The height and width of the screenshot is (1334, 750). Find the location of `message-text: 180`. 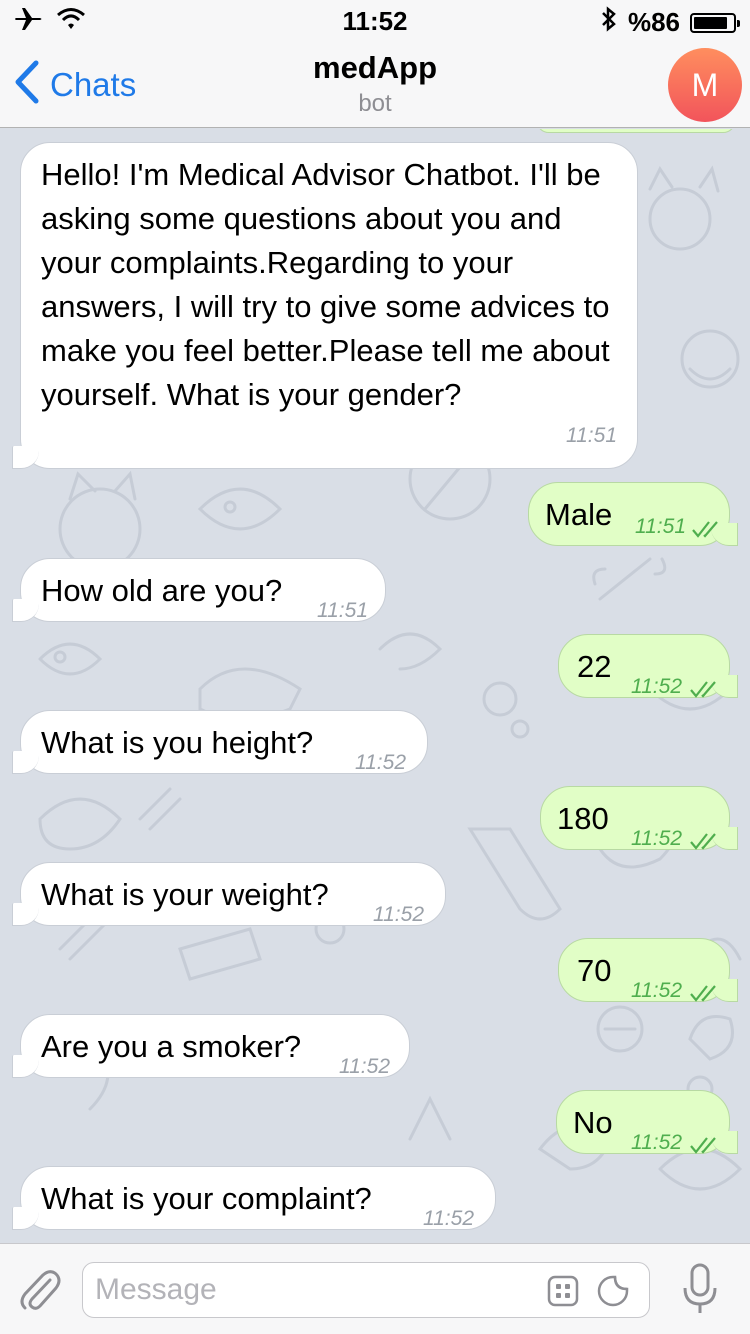

message-text: 180 is located at coordinates (583, 818).